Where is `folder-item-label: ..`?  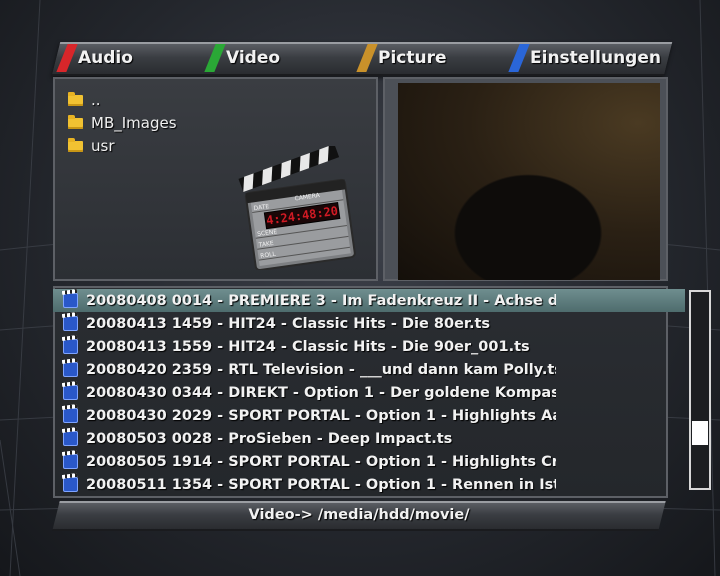 folder-item-label: .. is located at coordinates (96, 100).